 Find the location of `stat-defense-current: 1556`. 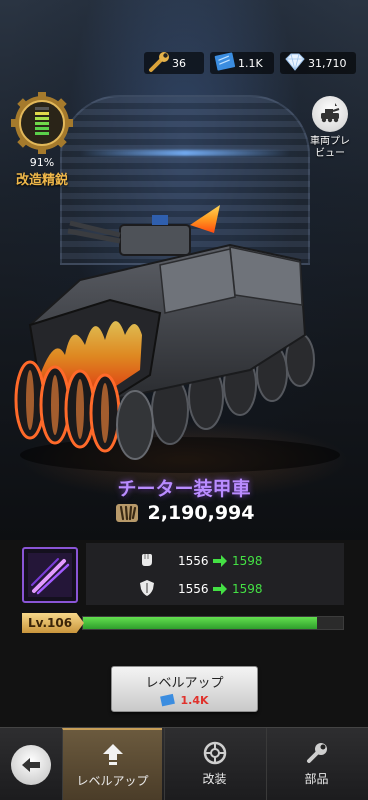

stat-defense-current: 1556 is located at coordinates (193, 589).